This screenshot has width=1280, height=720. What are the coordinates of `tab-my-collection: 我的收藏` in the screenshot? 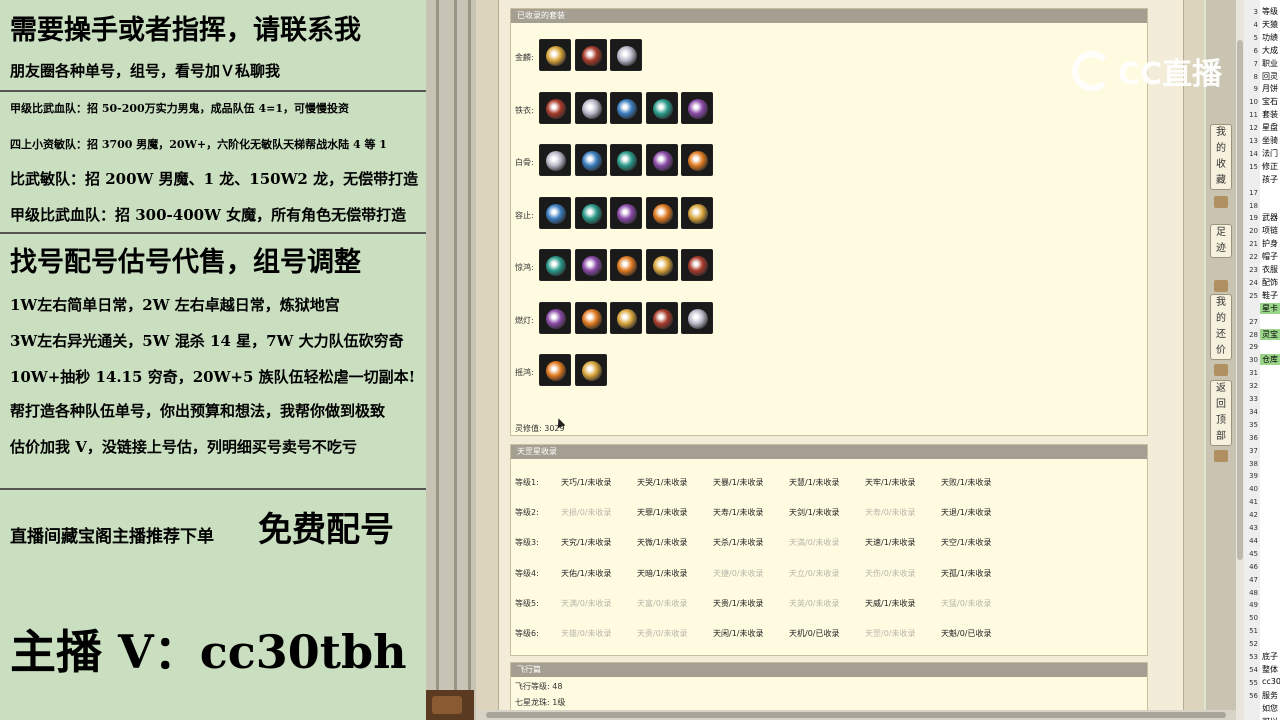 It's located at (1221, 157).